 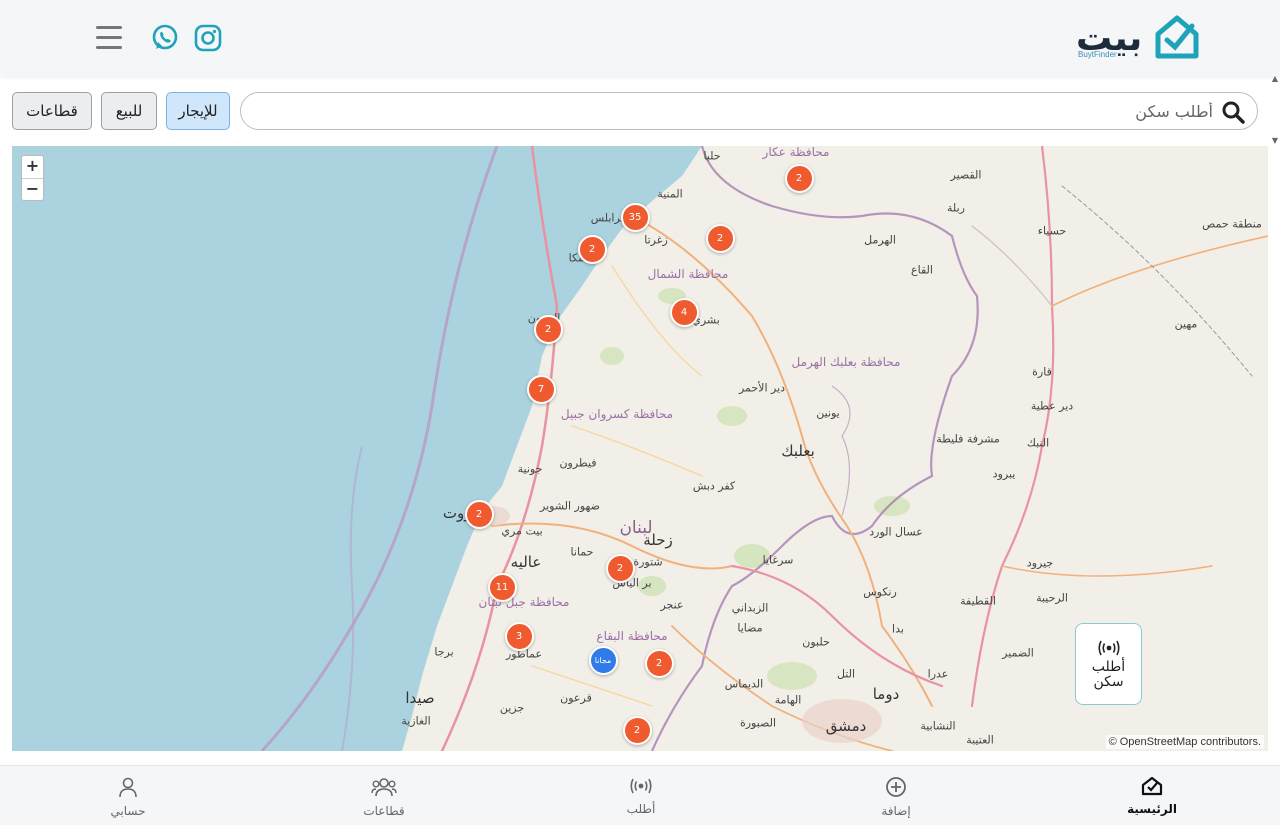 I want to click on place-label: بعلبك, so click(x=798, y=451).